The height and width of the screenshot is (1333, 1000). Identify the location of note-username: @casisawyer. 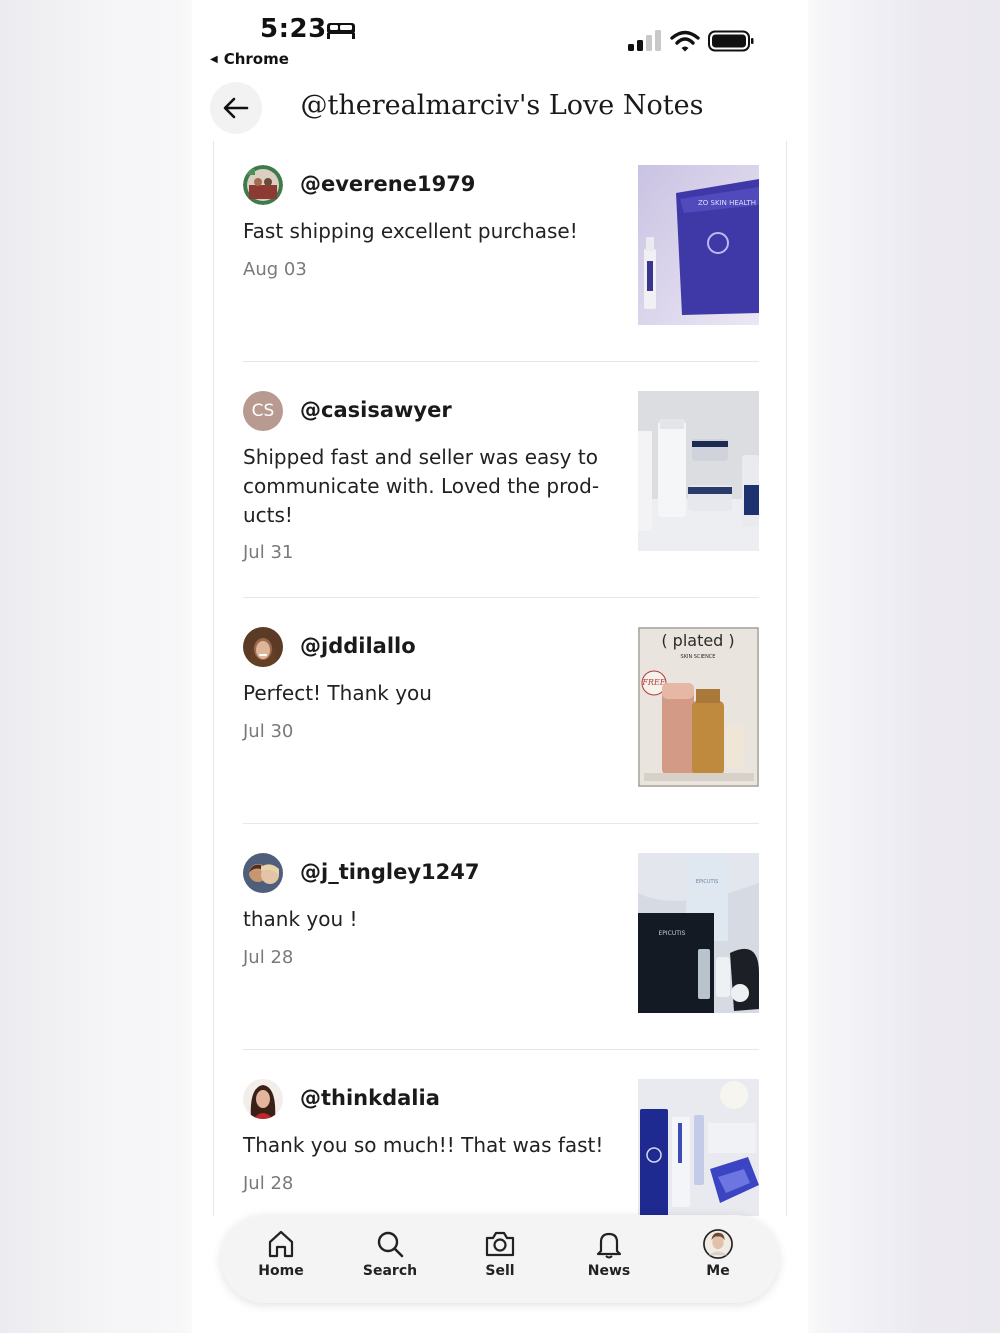
(376, 410).